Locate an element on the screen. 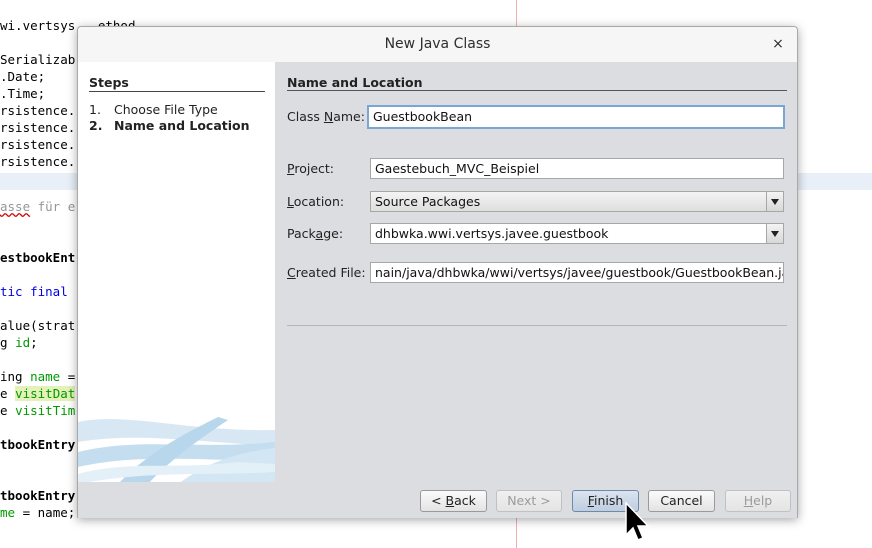 The width and height of the screenshot is (872, 548). close-button: × is located at coordinates (778, 44).